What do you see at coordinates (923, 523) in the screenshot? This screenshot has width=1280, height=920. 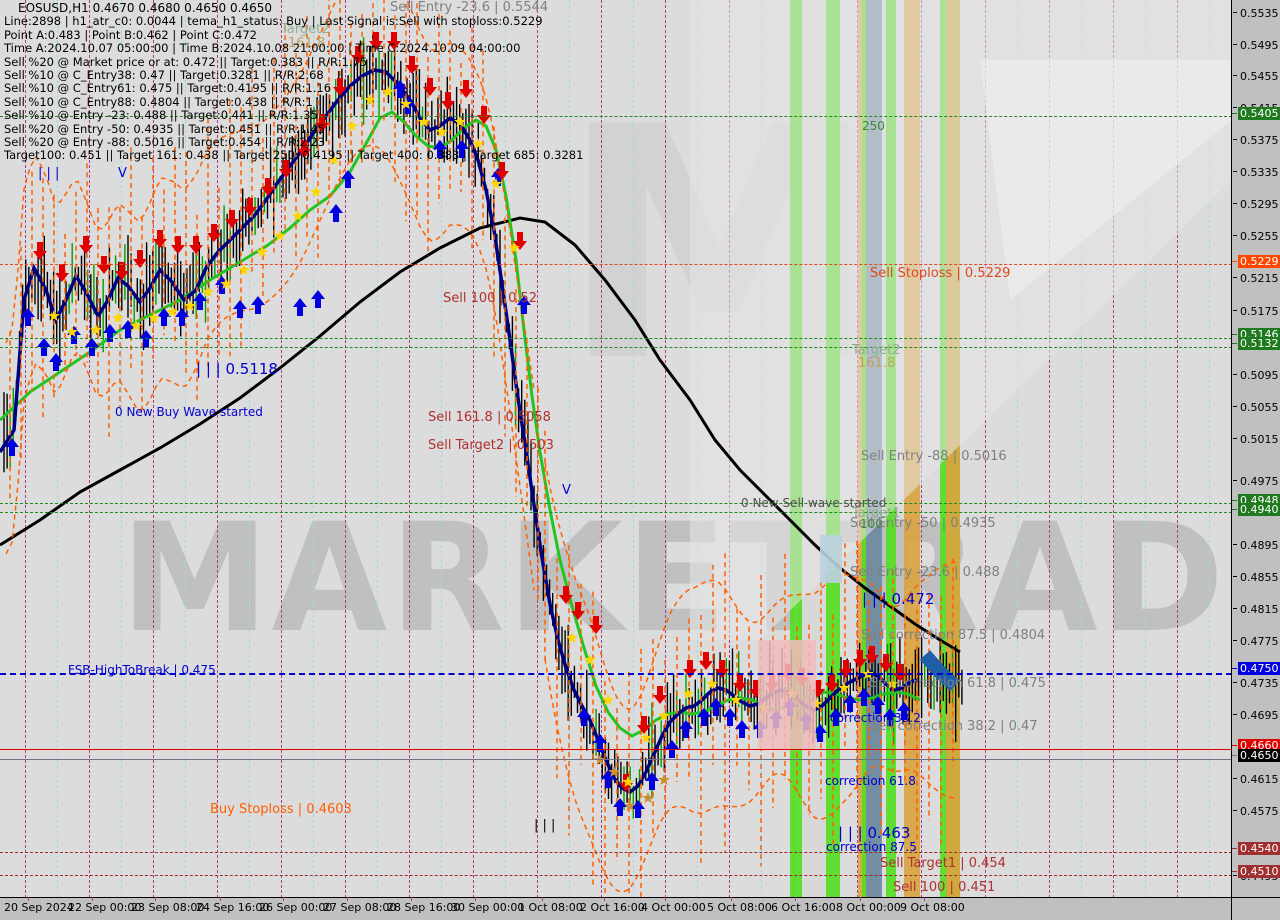 I see `annotation-sell-entry-50: Sell Entry -50 | 0.4935` at bounding box center [923, 523].